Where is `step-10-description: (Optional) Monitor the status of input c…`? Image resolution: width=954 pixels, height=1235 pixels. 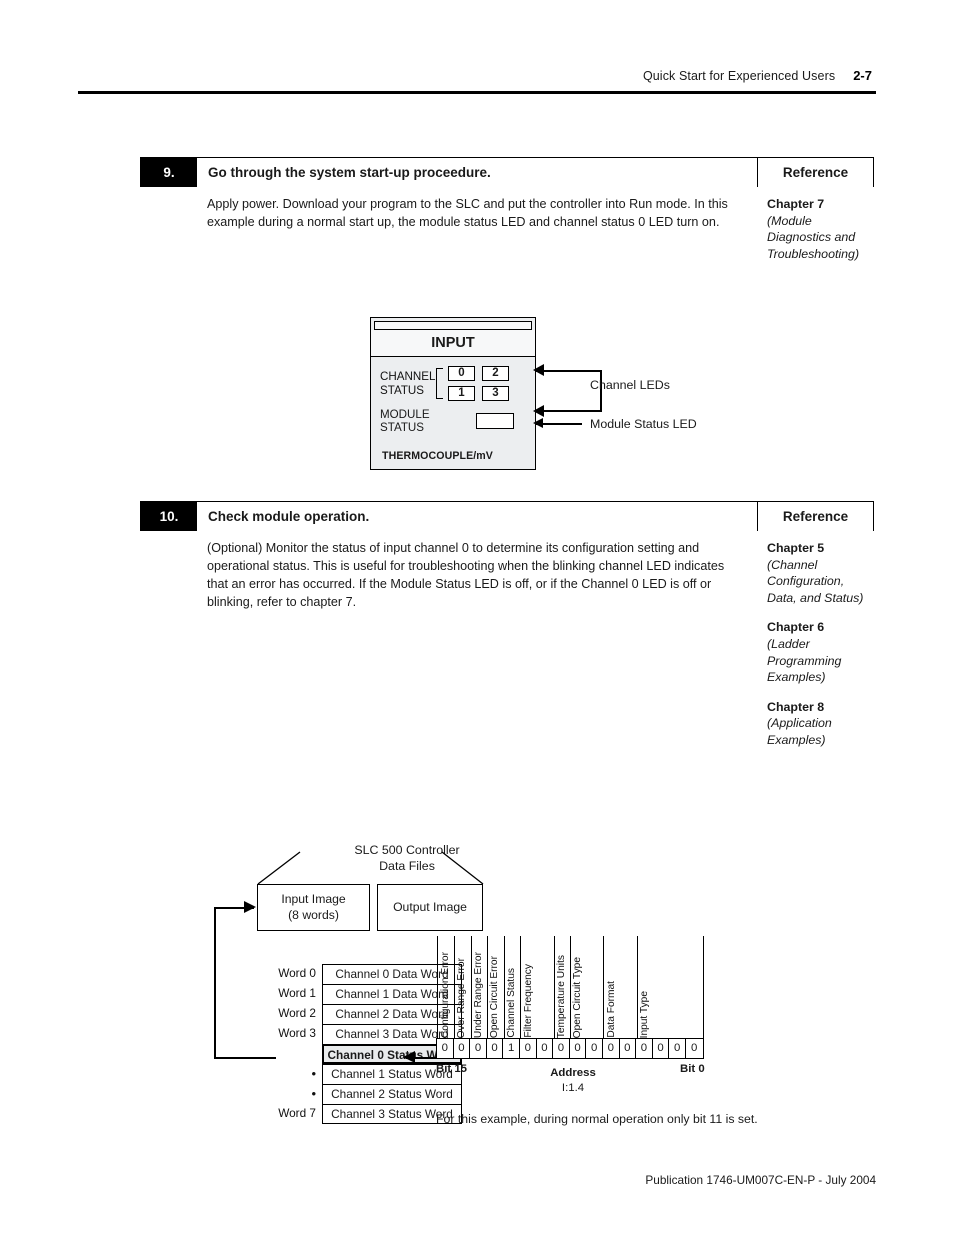
step-10-description: (Optional) Monitor the status of input c… is located at coordinates (466, 575).